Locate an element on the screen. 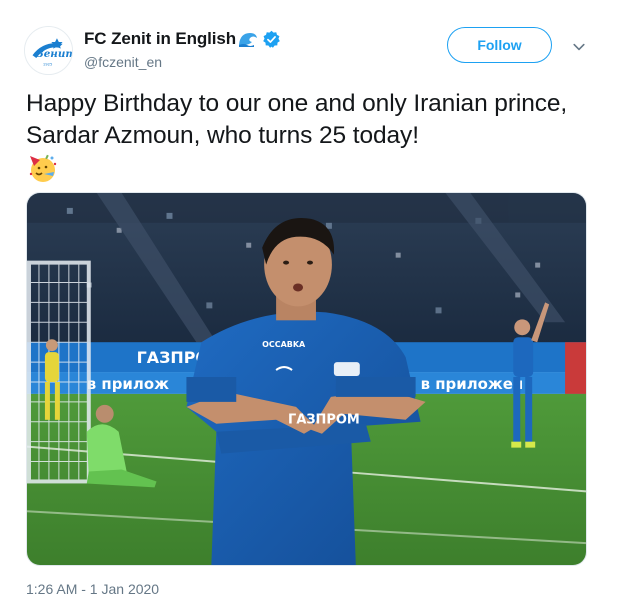  verified-badge-icon is located at coordinates (271, 39).